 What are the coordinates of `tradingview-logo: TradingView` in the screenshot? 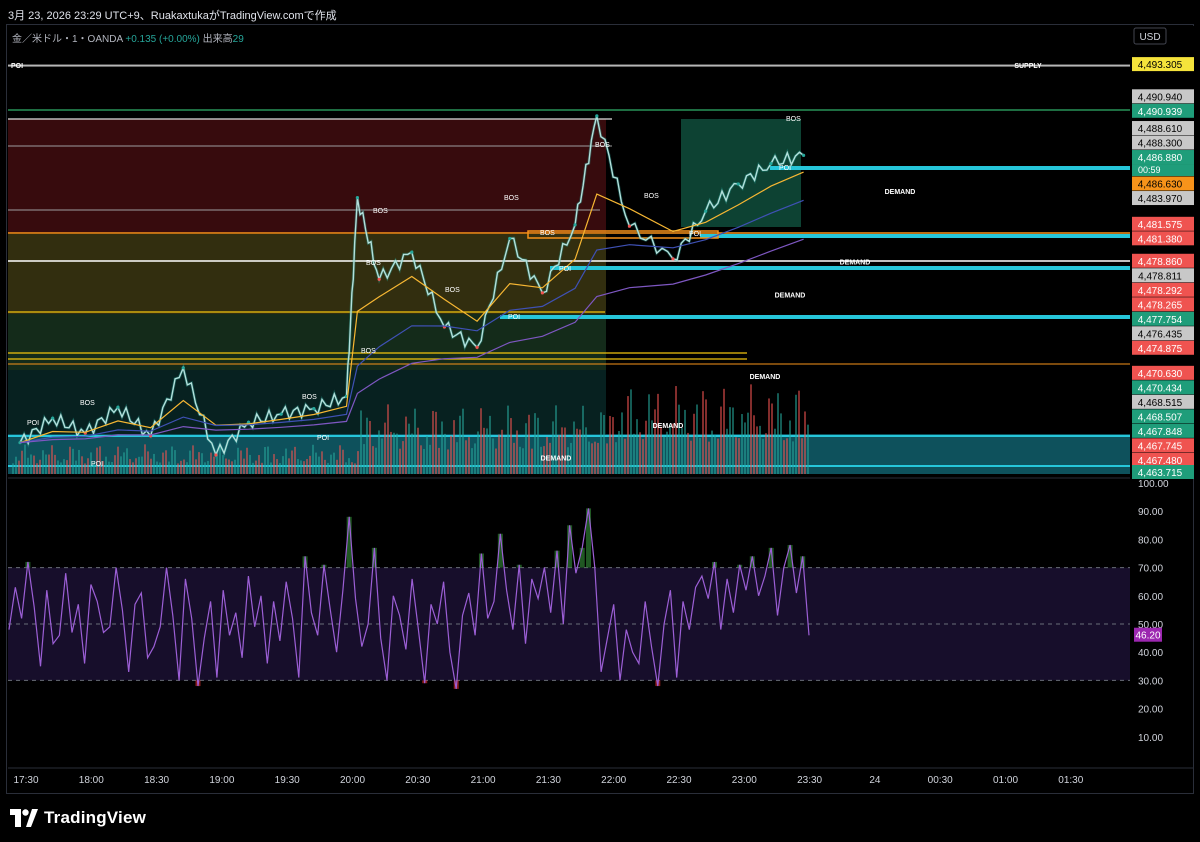 It's located at (78, 818).